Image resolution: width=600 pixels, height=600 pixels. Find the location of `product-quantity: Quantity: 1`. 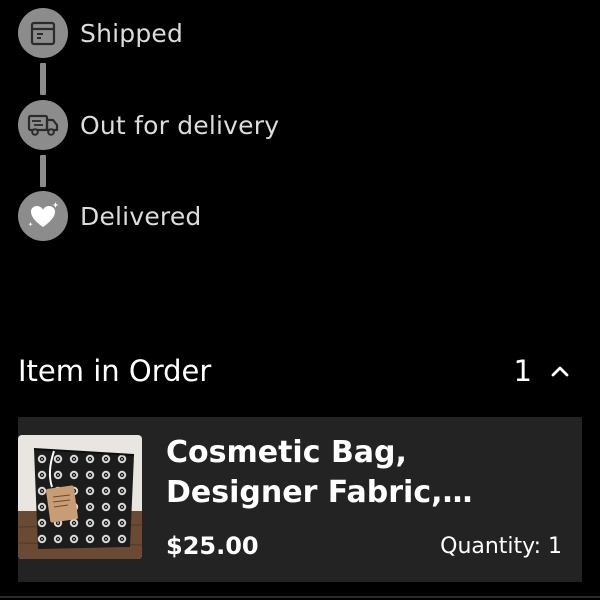

product-quantity: Quantity: 1 is located at coordinates (501, 546).